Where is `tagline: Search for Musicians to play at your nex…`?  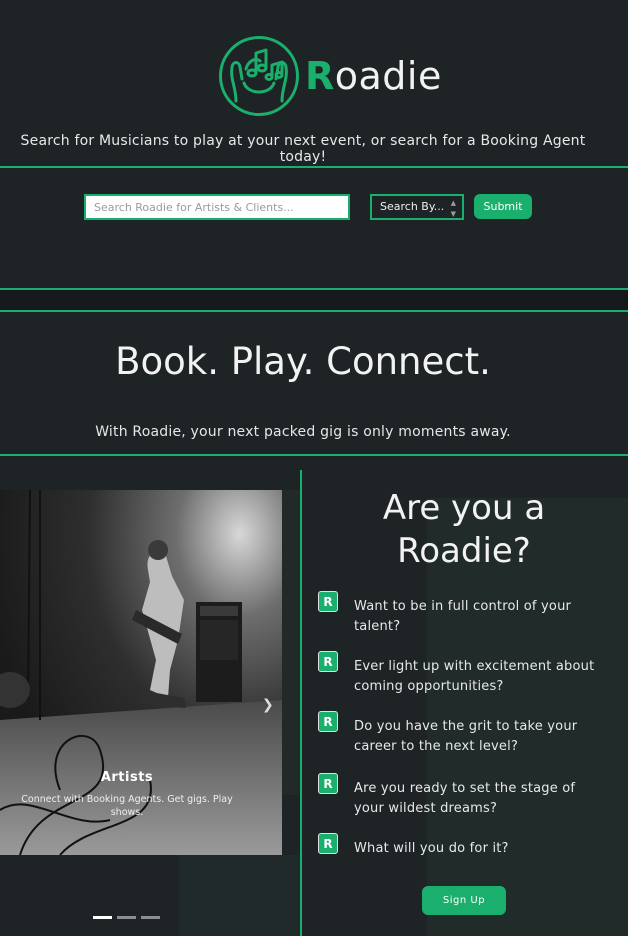 tagline: Search for Musicians to play at your nex… is located at coordinates (303, 149).